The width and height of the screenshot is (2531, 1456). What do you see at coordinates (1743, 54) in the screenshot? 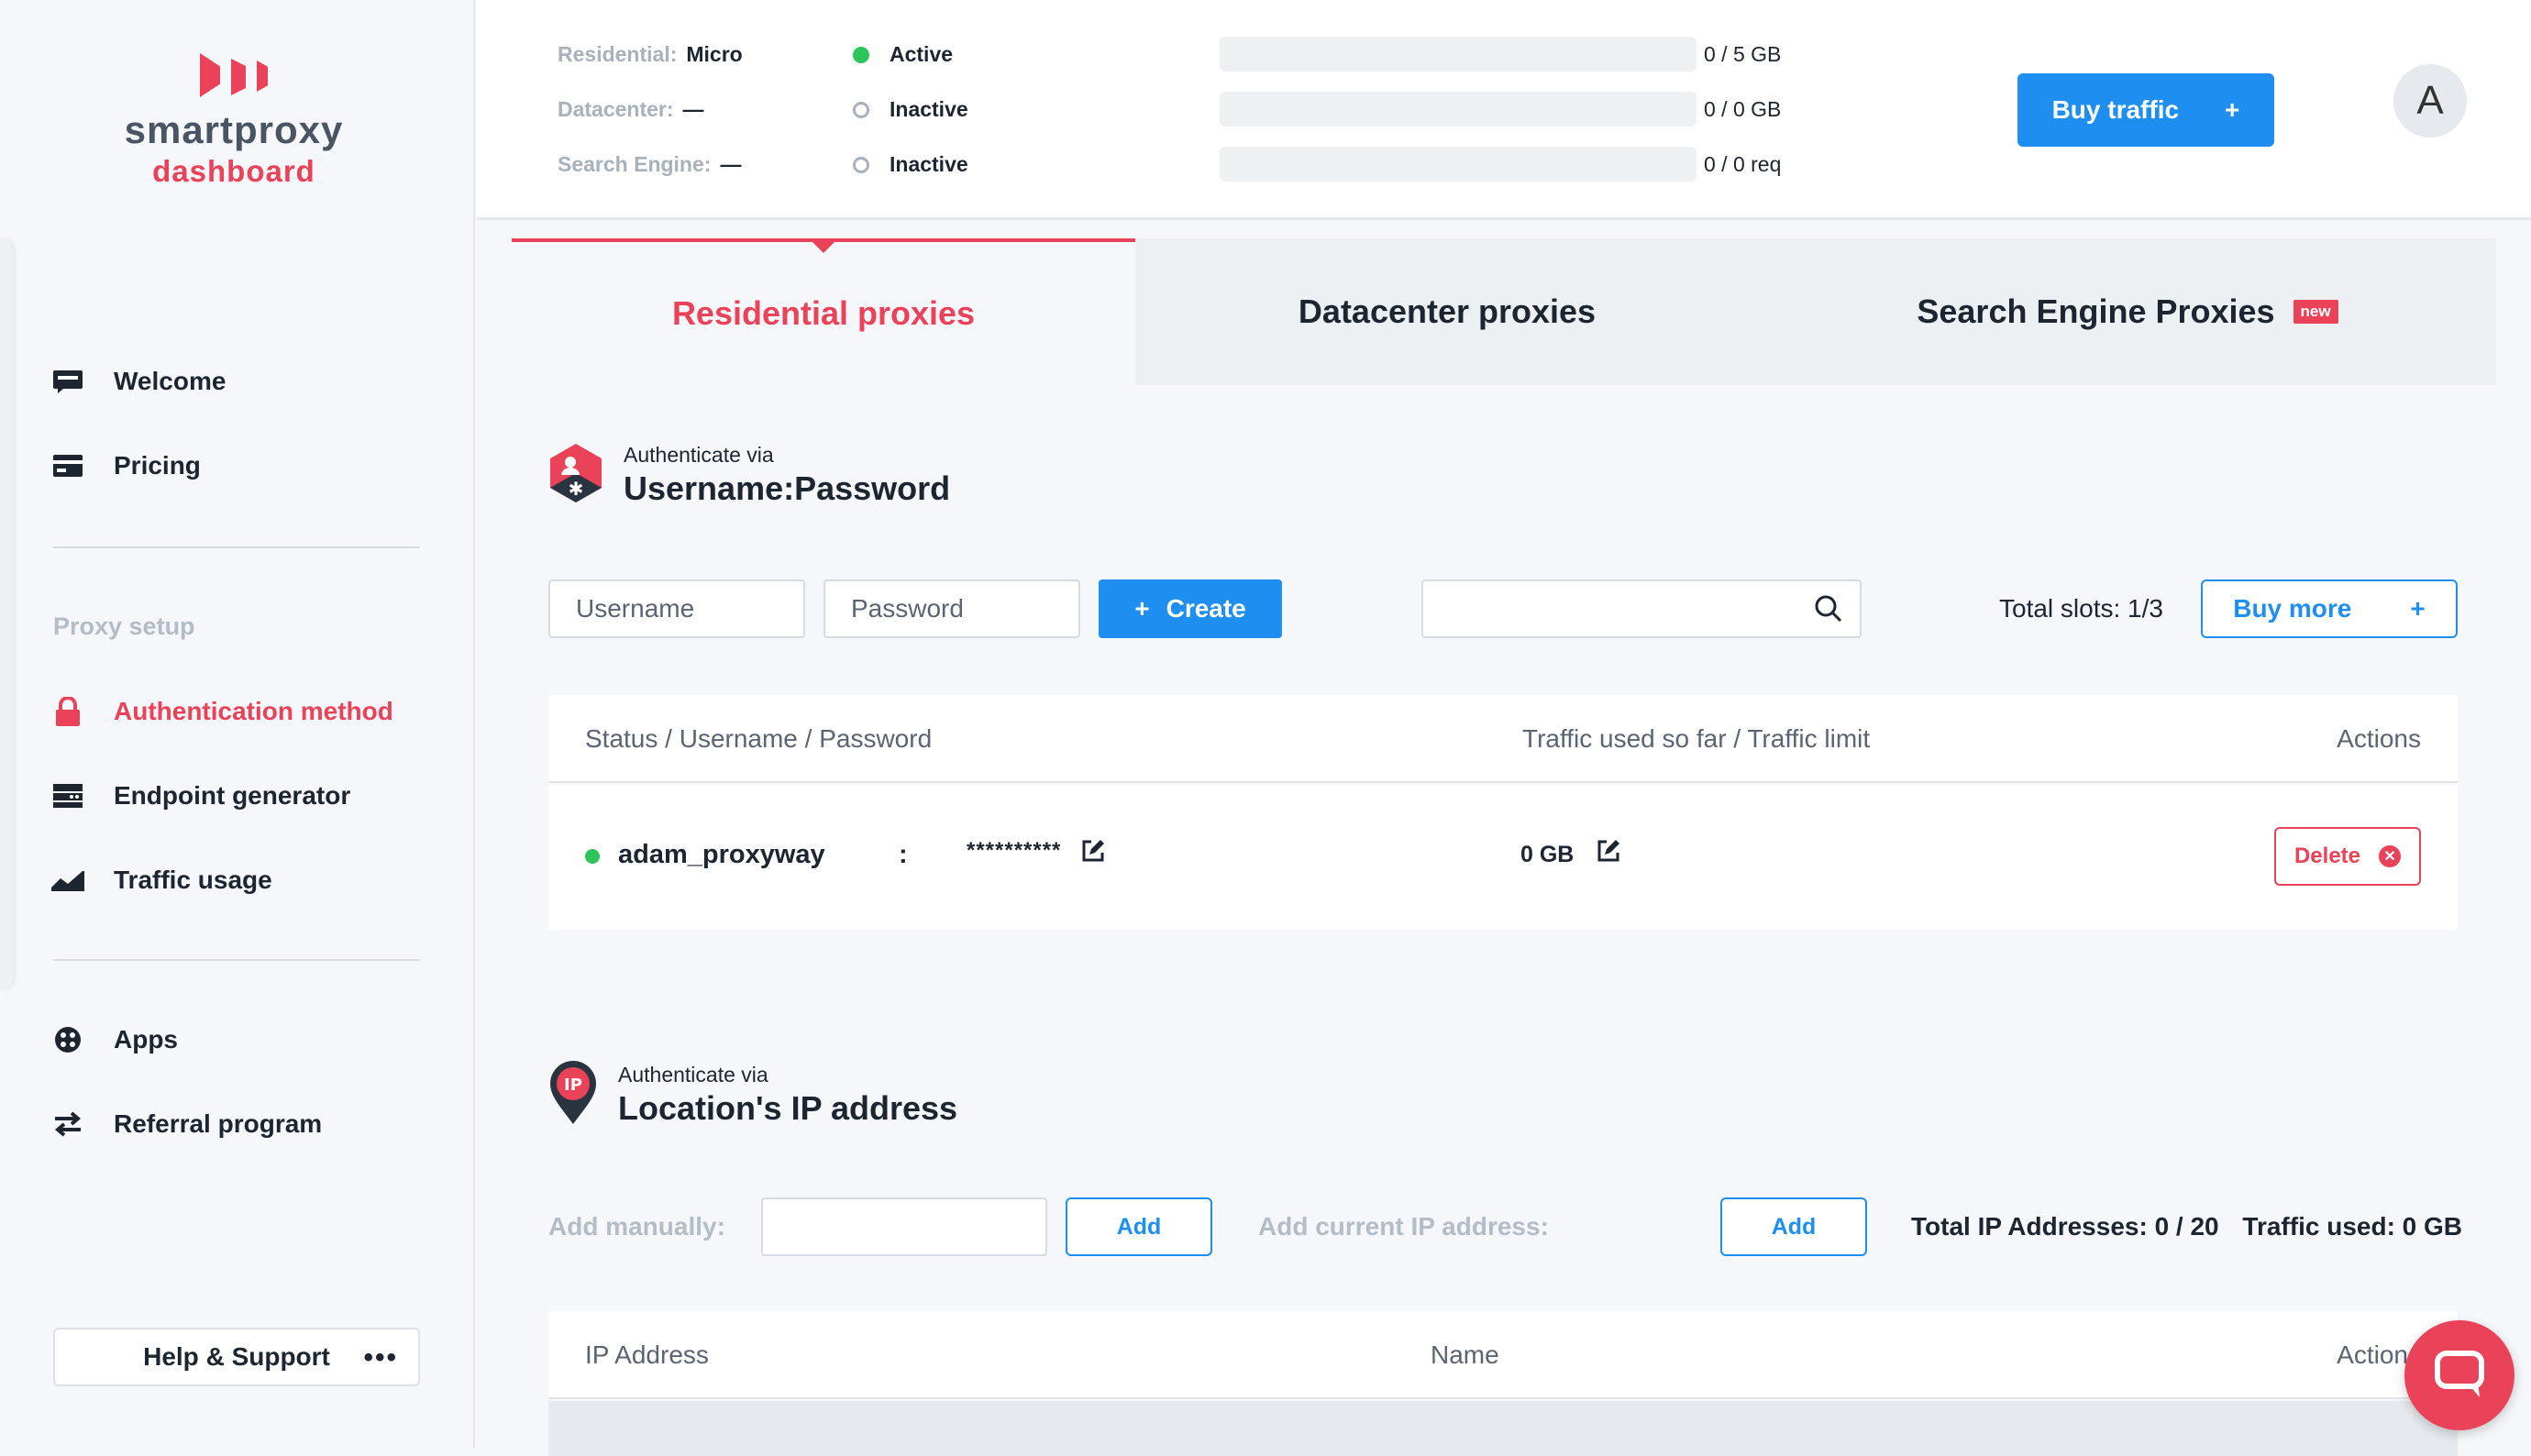
I see `usage-value: 0 / 5 GB` at bounding box center [1743, 54].